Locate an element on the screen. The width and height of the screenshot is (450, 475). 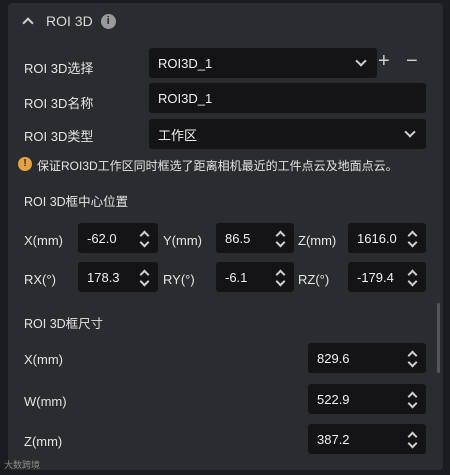
watermark: 大数跨境 is located at coordinates (22, 465).